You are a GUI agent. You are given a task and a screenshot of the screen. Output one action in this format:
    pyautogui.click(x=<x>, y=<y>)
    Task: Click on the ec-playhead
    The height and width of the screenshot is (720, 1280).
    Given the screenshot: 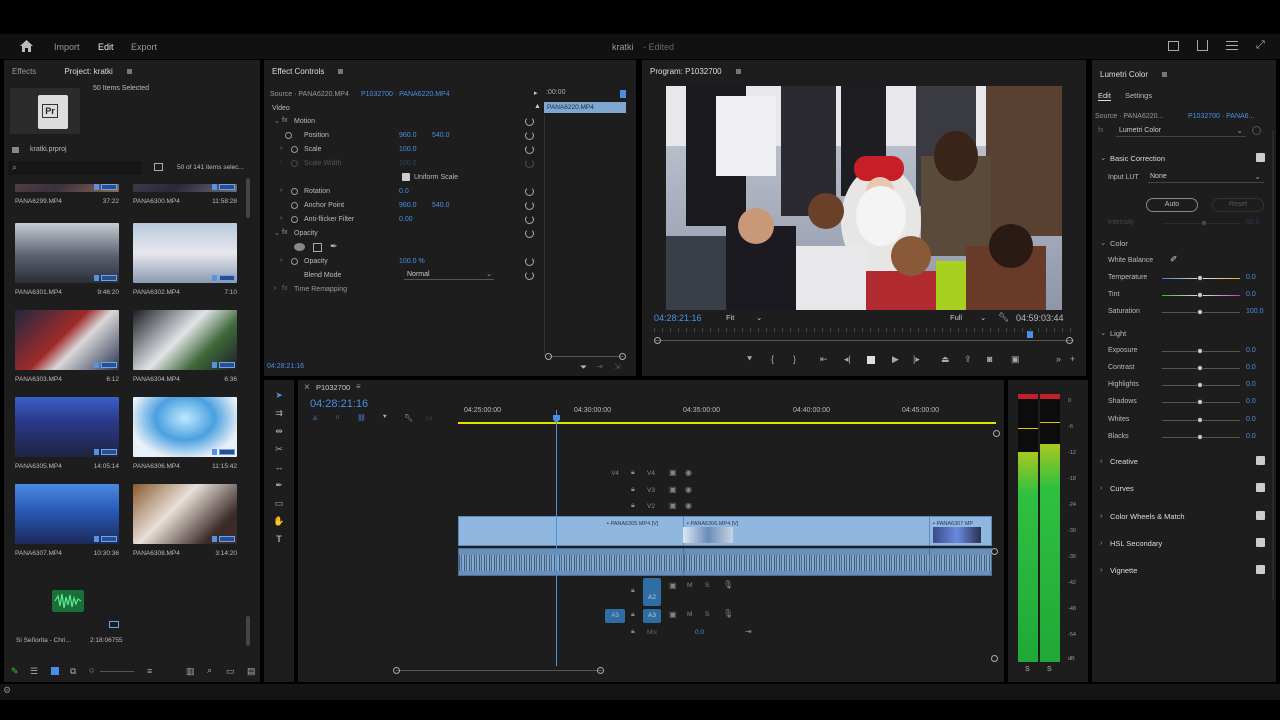 What is the action you would take?
    pyautogui.click(x=623, y=94)
    